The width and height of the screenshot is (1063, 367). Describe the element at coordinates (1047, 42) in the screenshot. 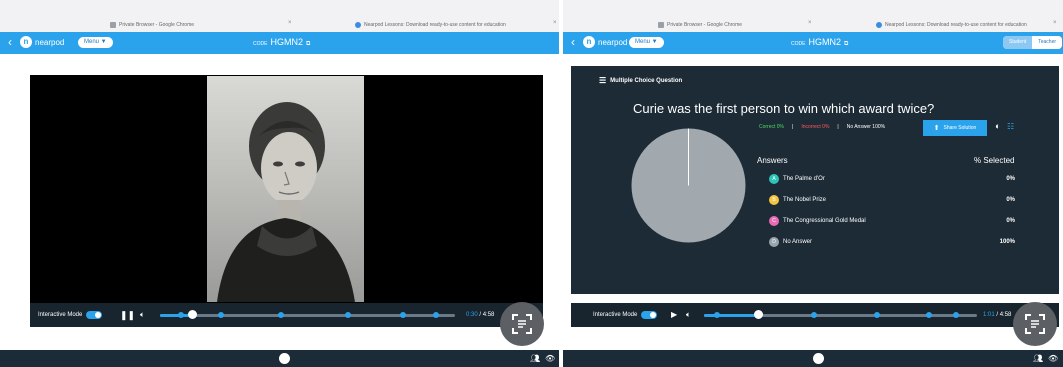

I see `teacher-view-option: Teacher` at that location.